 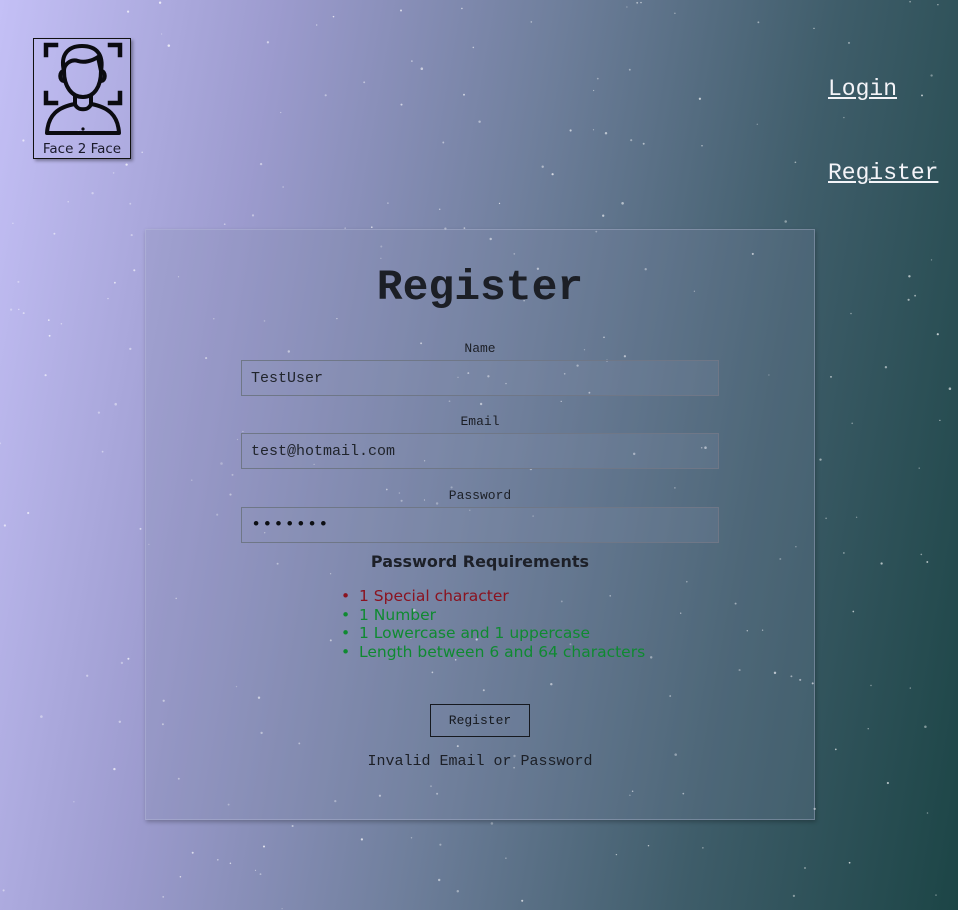 What do you see at coordinates (480, 720) in the screenshot?
I see `register-submit-button: Register` at bounding box center [480, 720].